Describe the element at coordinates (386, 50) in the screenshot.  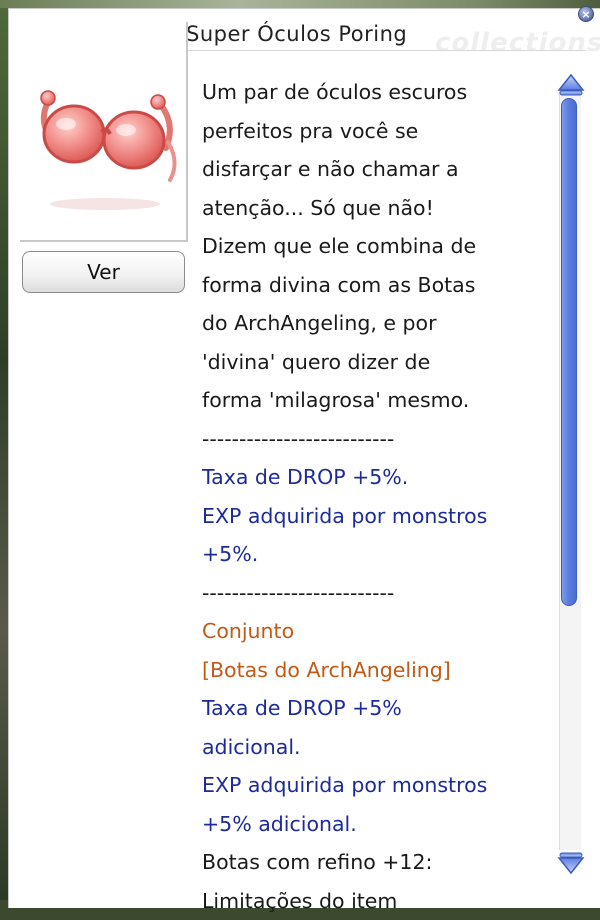
I see `title-divider` at that location.